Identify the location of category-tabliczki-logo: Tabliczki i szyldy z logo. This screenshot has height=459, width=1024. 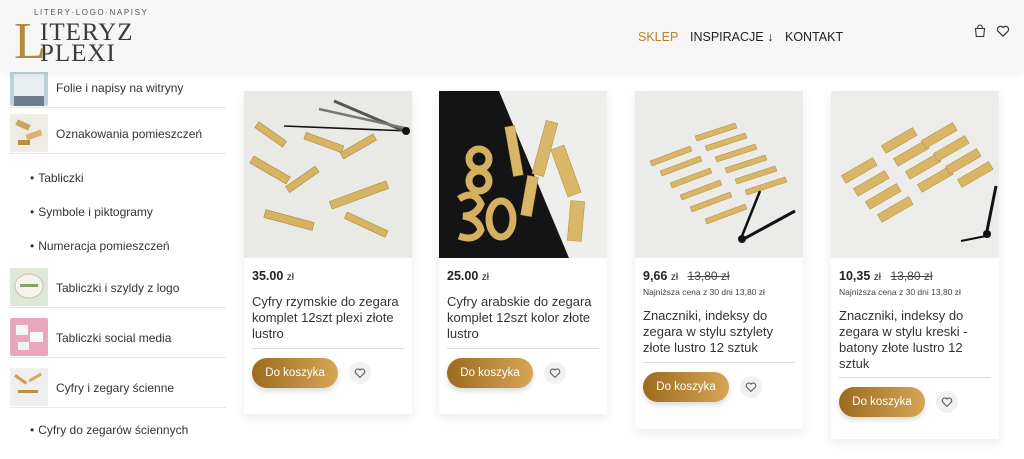
(118, 288).